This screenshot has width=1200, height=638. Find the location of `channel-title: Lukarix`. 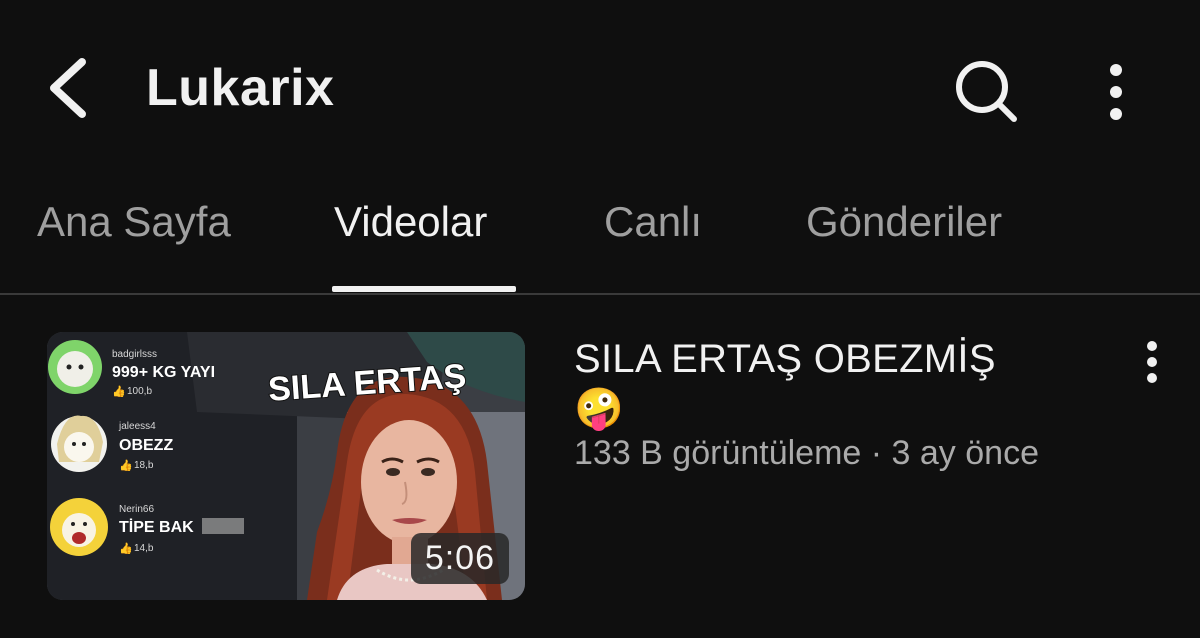

channel-title: Lukarix is located at coordinates (240, 88).